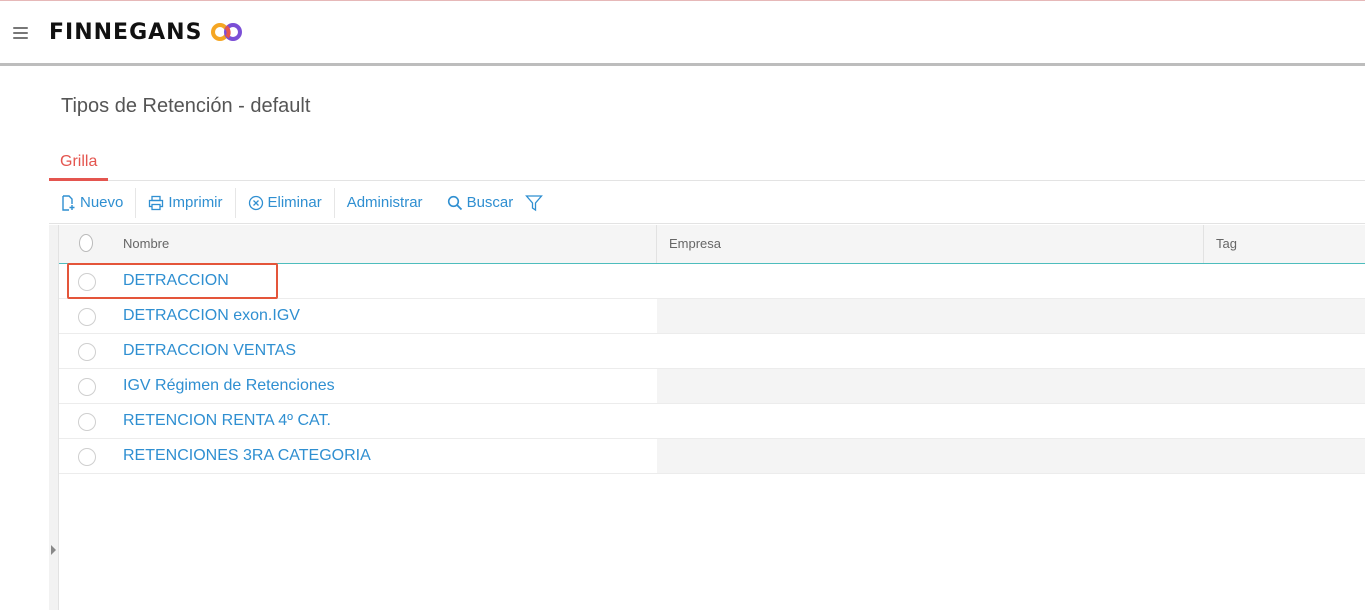 The width and height of the screenshot is (1365, 610). Describe the element at coordinates (247, 456) in the screenshot. I see `row-nombre-link: RETENCIONES 3RA CATEGORIA` at that location.